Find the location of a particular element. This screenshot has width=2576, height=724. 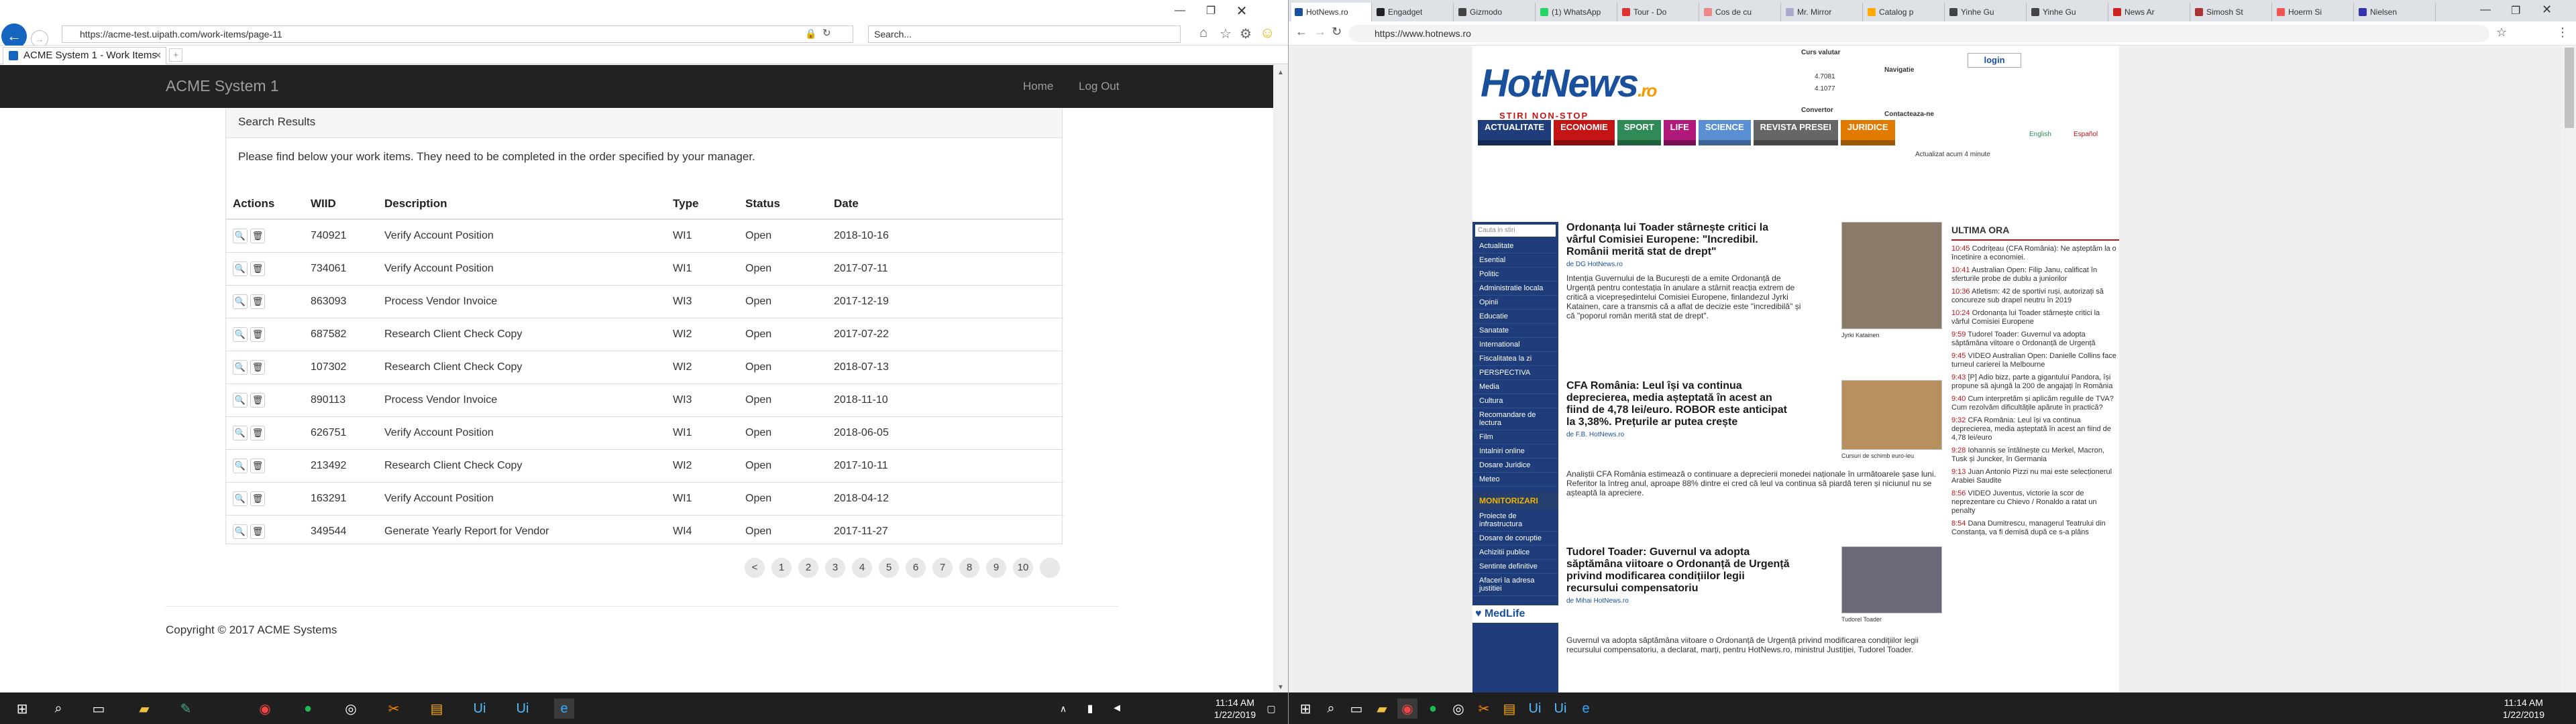

volume-icon: ◄ is located at coordinates (1117, 709).